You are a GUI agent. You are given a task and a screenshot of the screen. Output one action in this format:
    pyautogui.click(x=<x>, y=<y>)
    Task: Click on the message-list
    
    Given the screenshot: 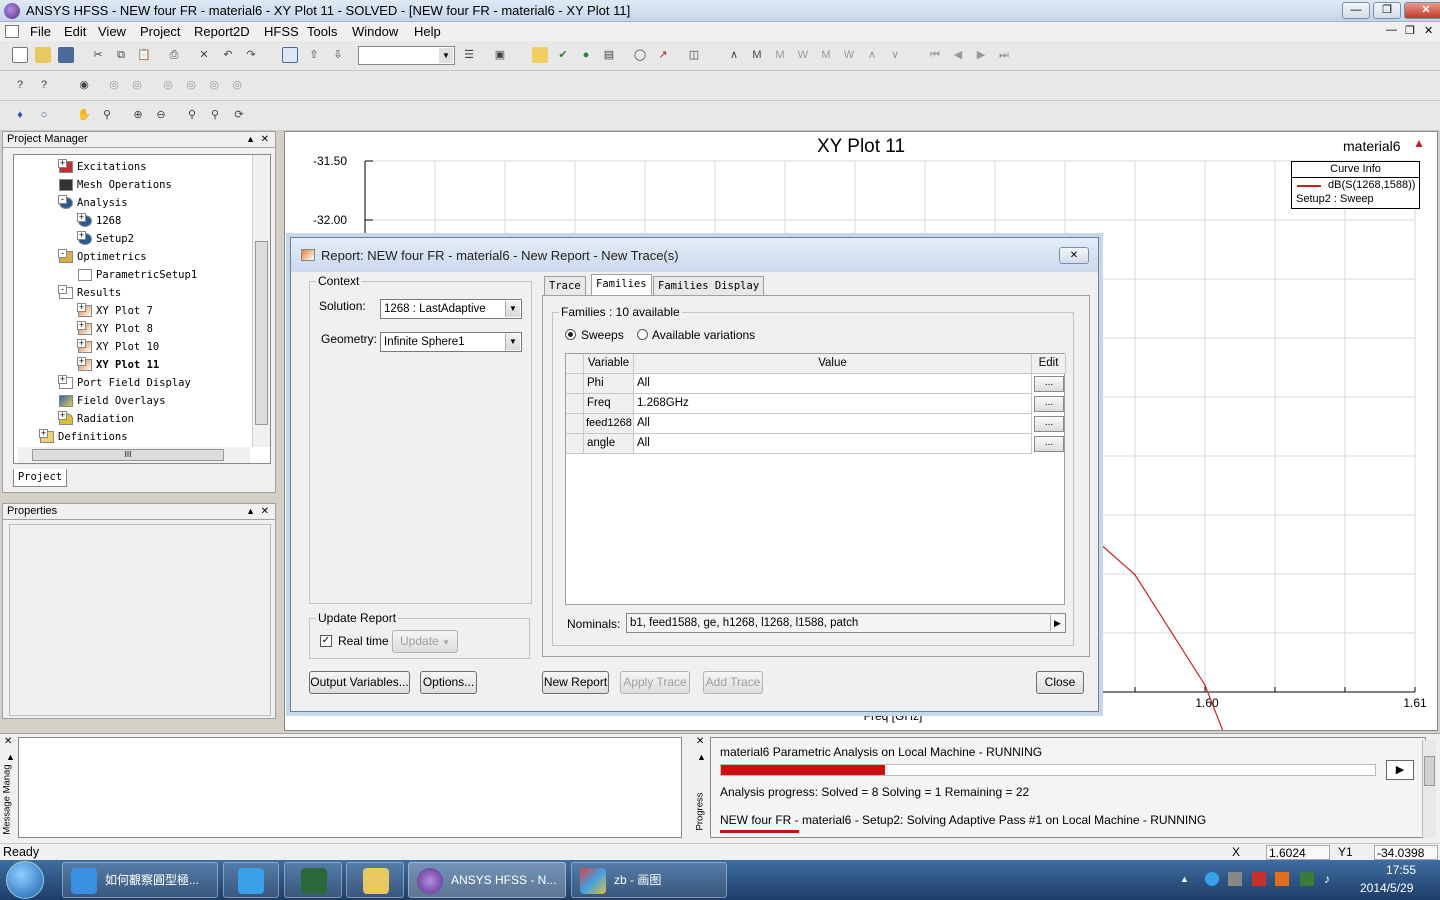 What is the action you would take?
    pyautogui.click(x=350, y=787)
    